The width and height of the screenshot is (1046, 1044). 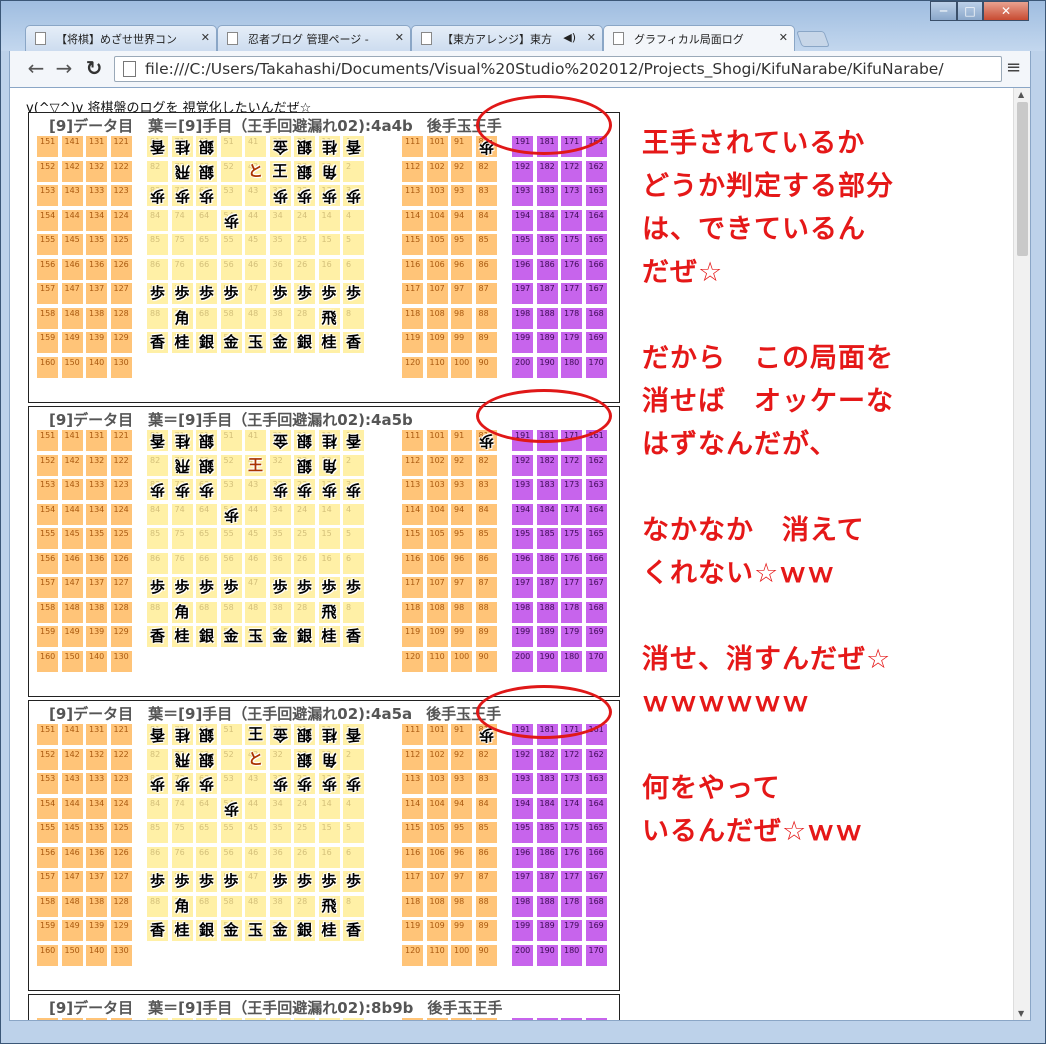 What do you see at coordinates (970, 11) in the screenshot?
I see `maximize-button: □` at bounding box center [970, 11].